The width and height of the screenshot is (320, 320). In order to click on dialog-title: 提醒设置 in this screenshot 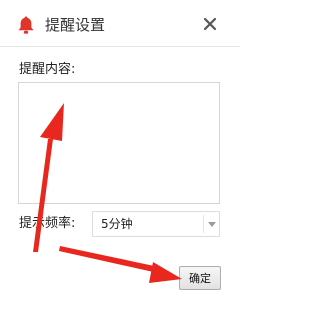, I will do `click(75, 25)`.